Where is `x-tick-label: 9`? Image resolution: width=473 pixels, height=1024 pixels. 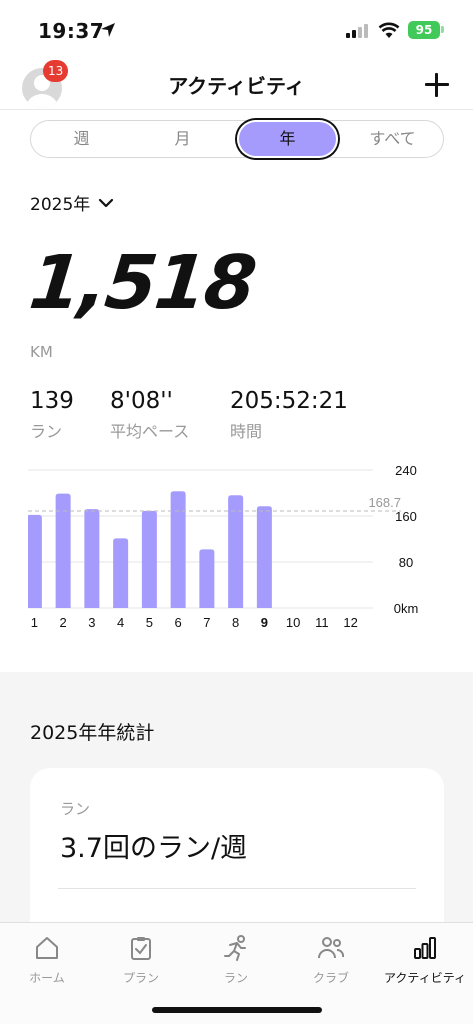 x-tick-label: 9 is located at coordinates (264, 622).